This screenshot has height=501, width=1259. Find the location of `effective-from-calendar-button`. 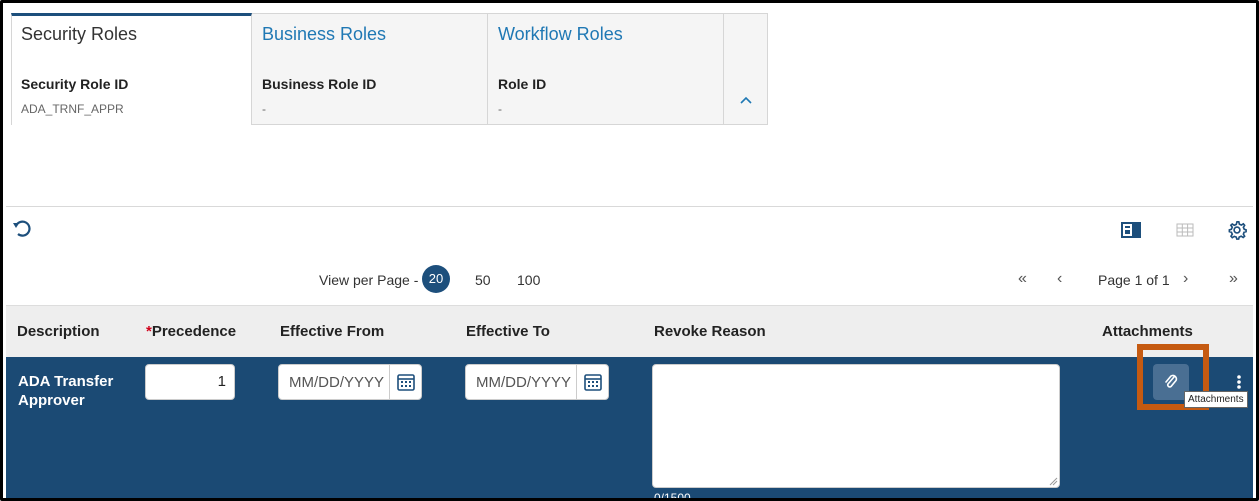

effective-from-calendar-button is located at coordinates (405, 382).